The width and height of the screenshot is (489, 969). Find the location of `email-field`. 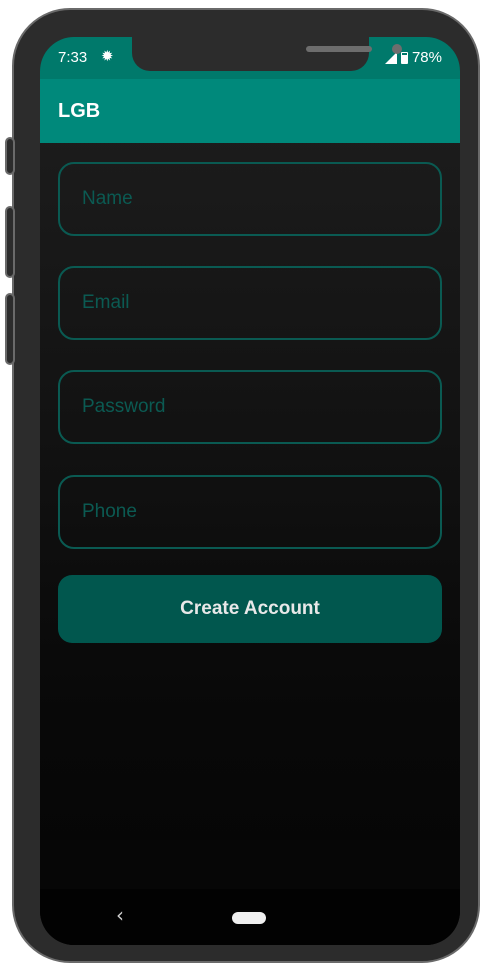

email-field is located at coordinates (250, 303).